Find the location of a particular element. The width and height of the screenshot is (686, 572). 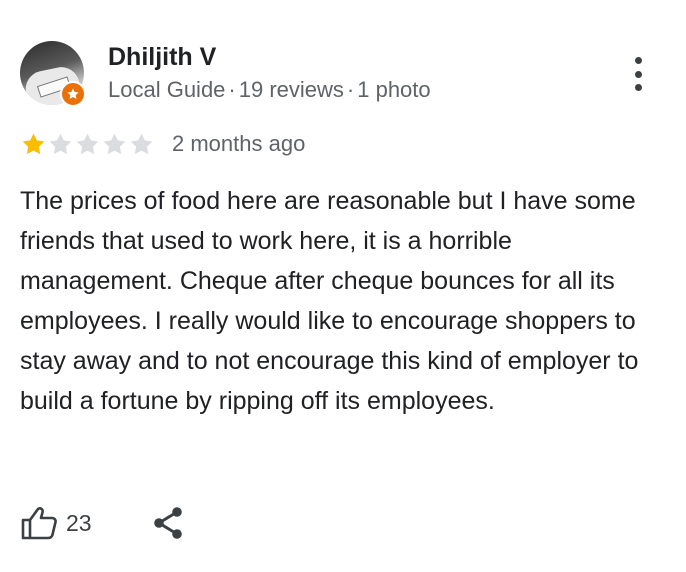

star-rating is located at coordinates (87, 144).